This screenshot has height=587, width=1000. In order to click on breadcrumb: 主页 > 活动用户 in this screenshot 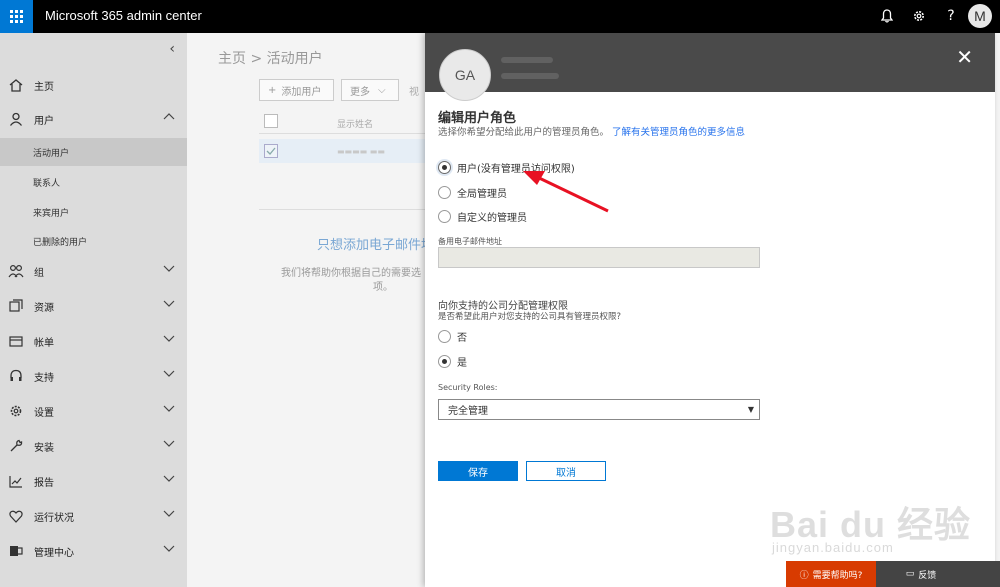, I will do `click(270, 58)`.